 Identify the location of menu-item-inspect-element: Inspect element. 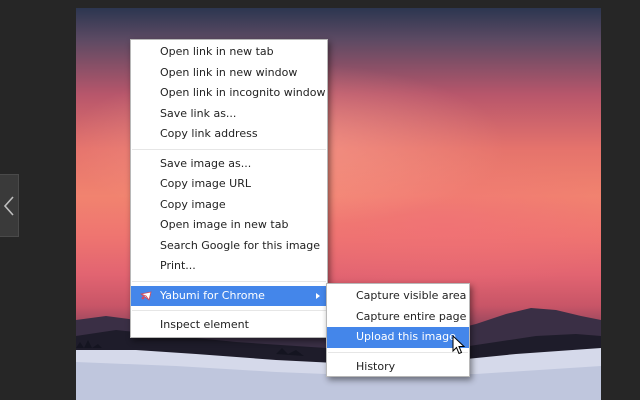
(229, 325).